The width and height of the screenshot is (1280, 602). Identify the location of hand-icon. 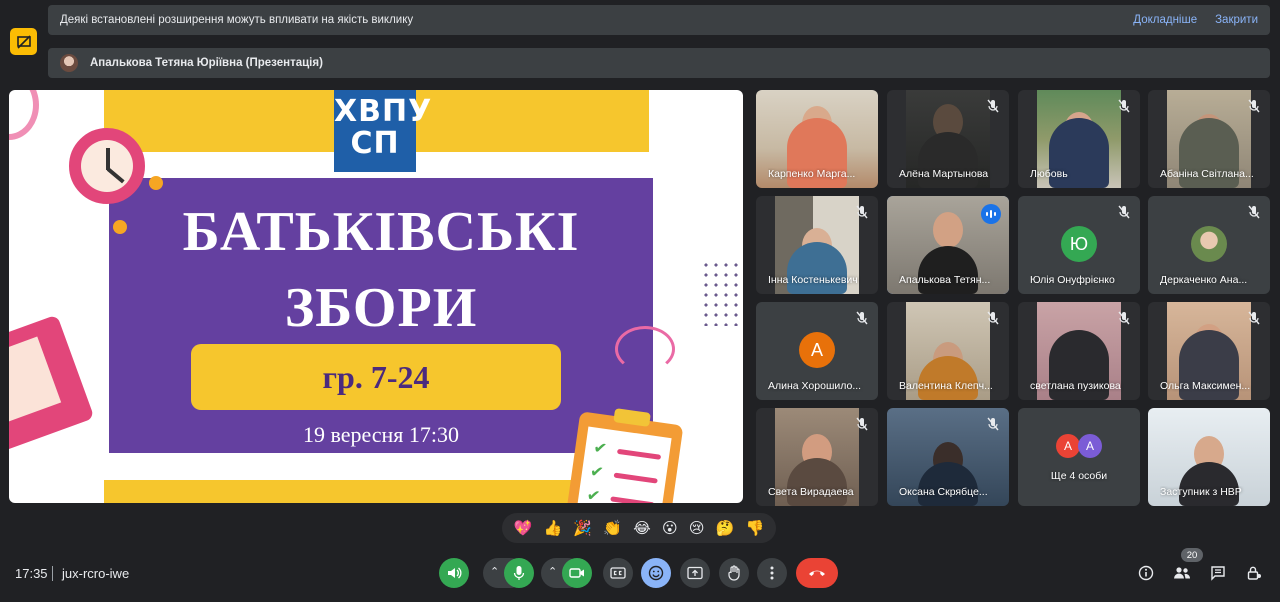
(734, 573).